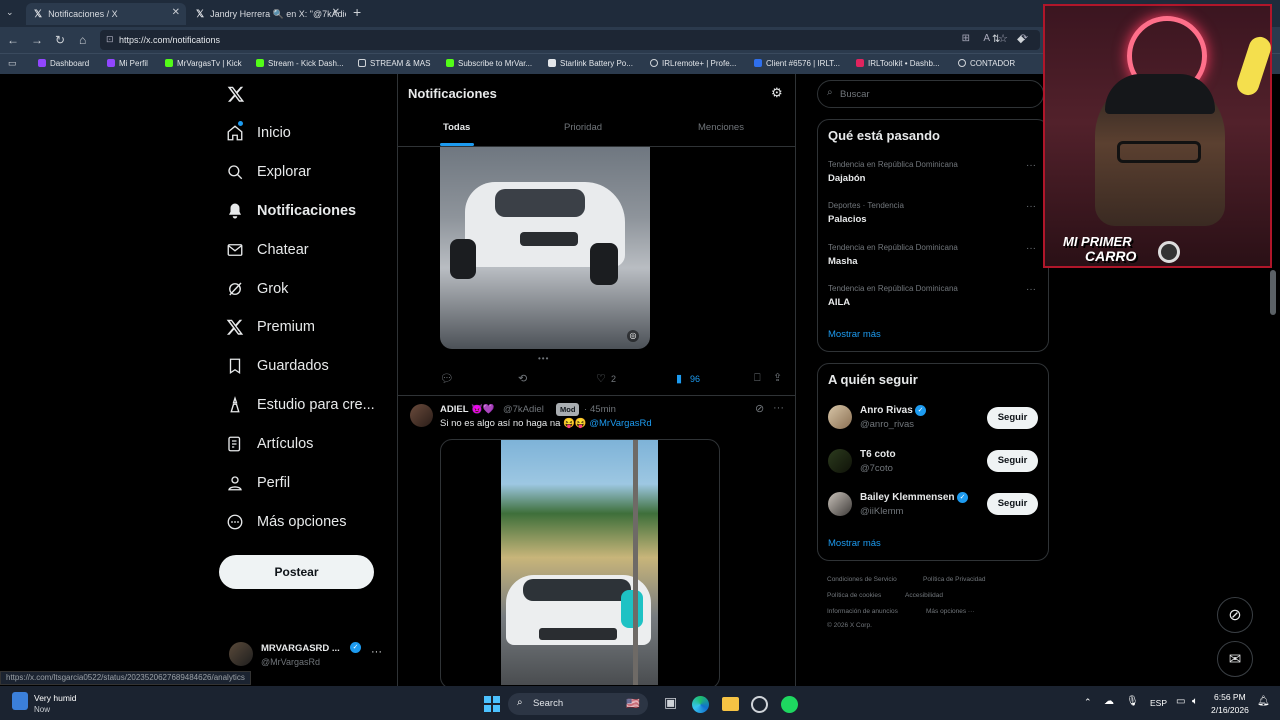  Describe the element at coordinates (862, 579) in the screenshot. I see `footer-link: Condiciones de Servicio` at that location.